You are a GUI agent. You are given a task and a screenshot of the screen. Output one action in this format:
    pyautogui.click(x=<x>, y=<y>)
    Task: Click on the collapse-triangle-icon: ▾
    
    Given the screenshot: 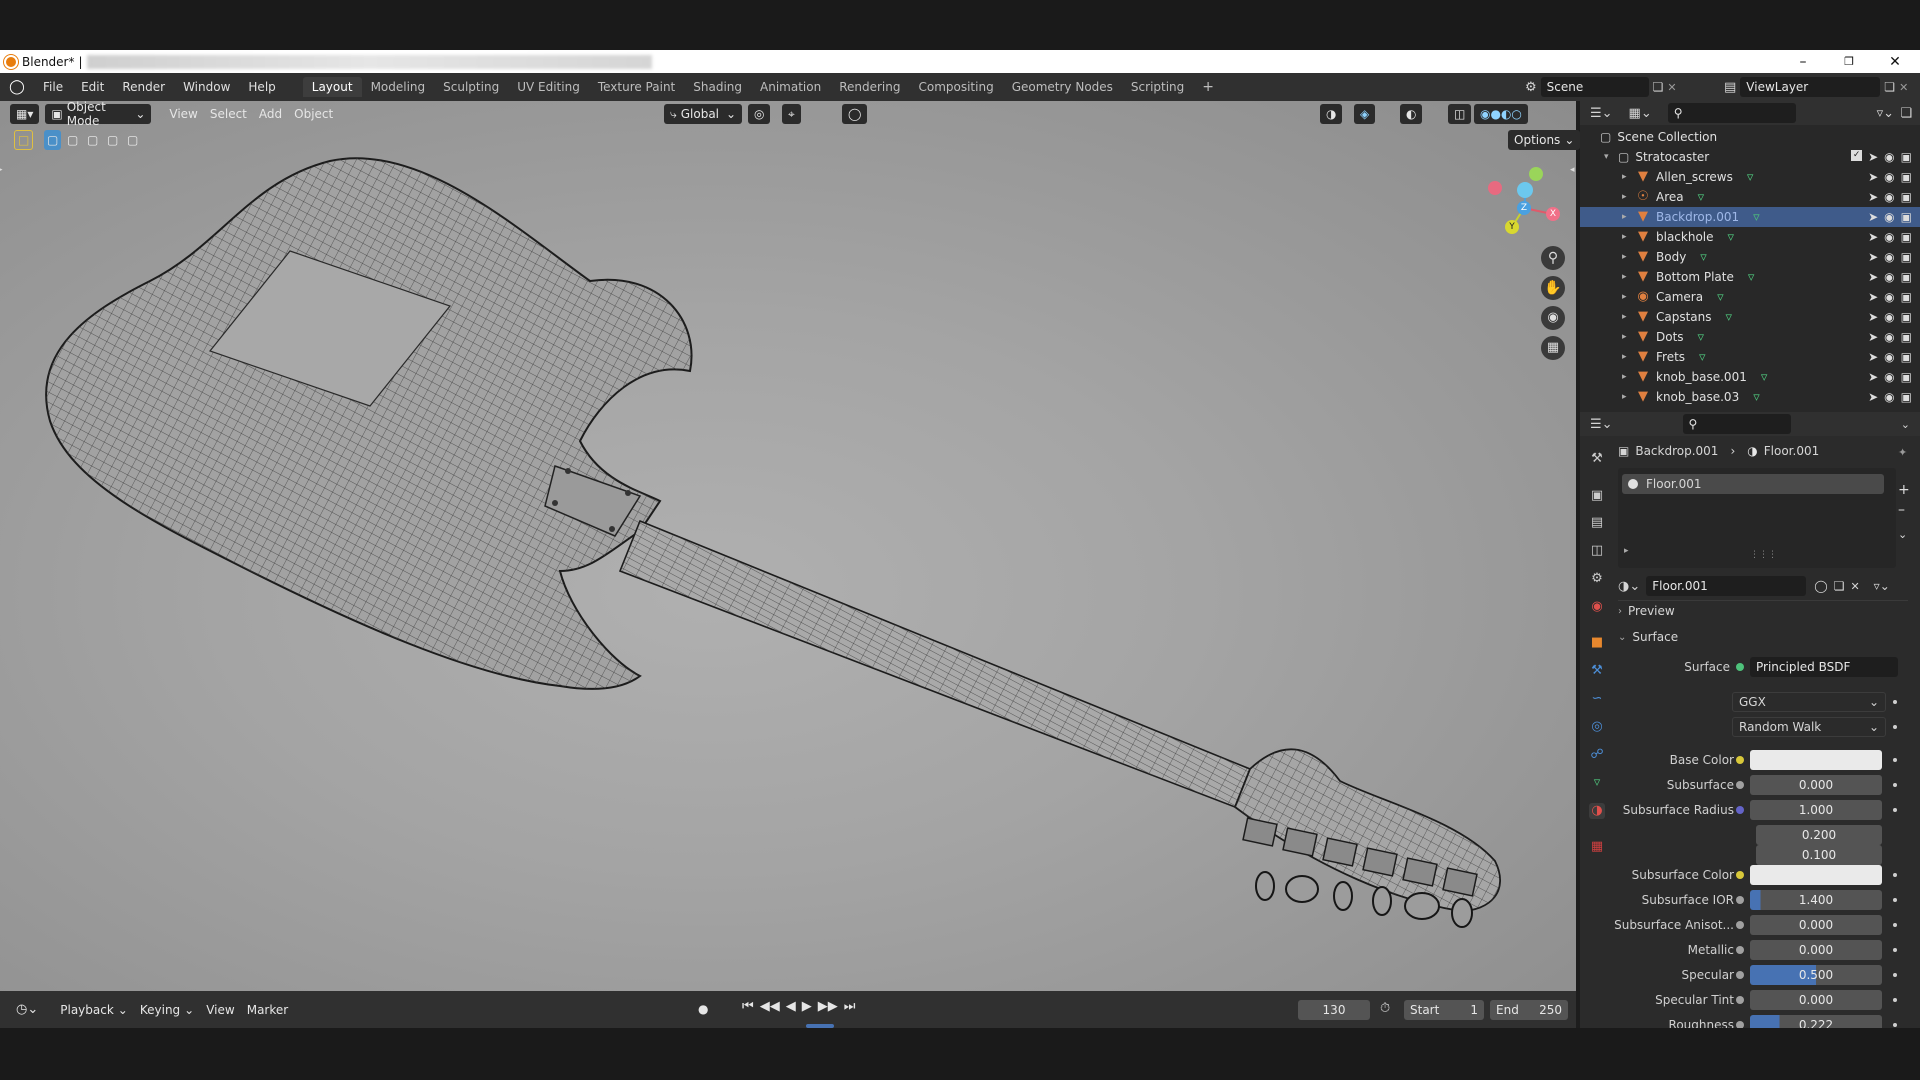 What is the action you would take?
    pyautogui.click(x=1609, y=157)
    